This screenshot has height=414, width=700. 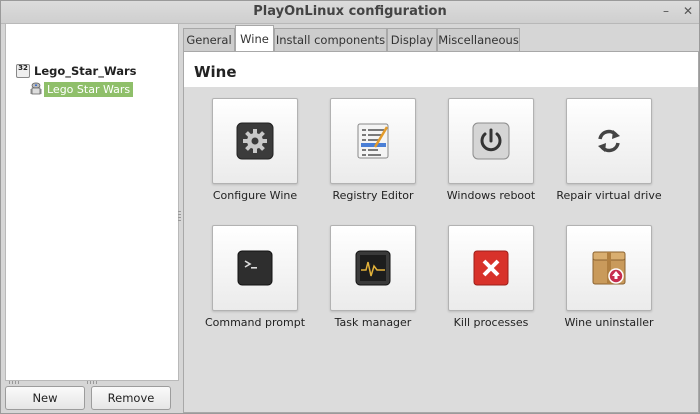 I want to click on close-button: ✕, so click(x=688, y=11).